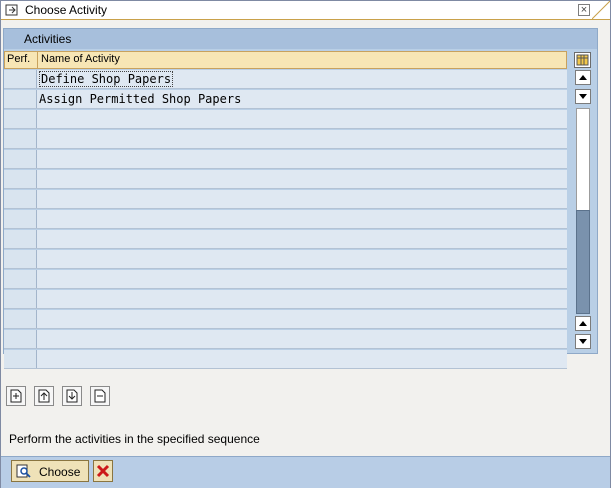 The width and height of the screenshot is (611, 488). I want to click on close-button: ×, so click(584, 10).